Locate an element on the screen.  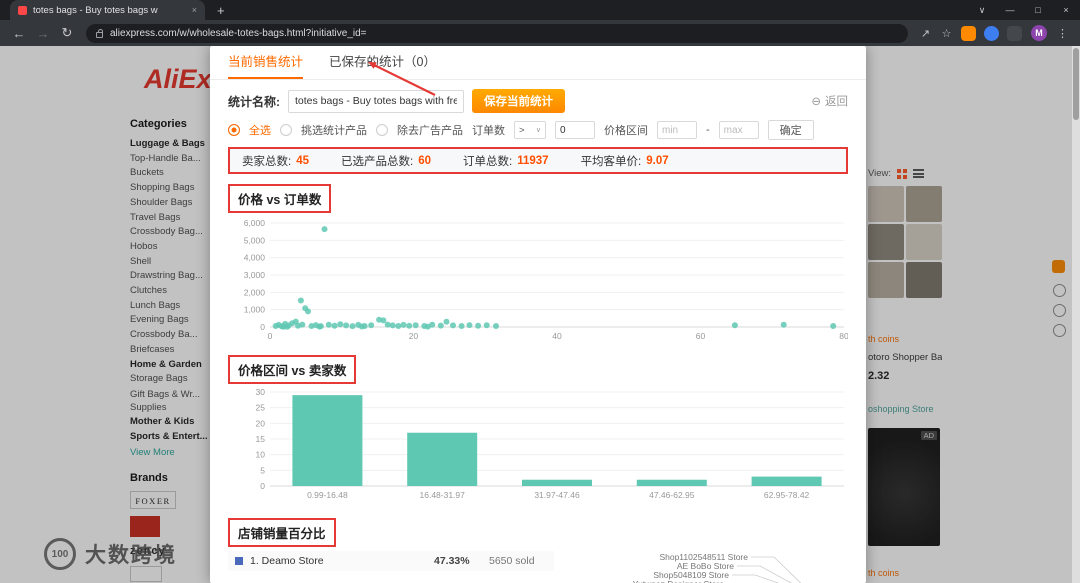
summary-stat-value: 9.07 is located at coordinates (657, 160).